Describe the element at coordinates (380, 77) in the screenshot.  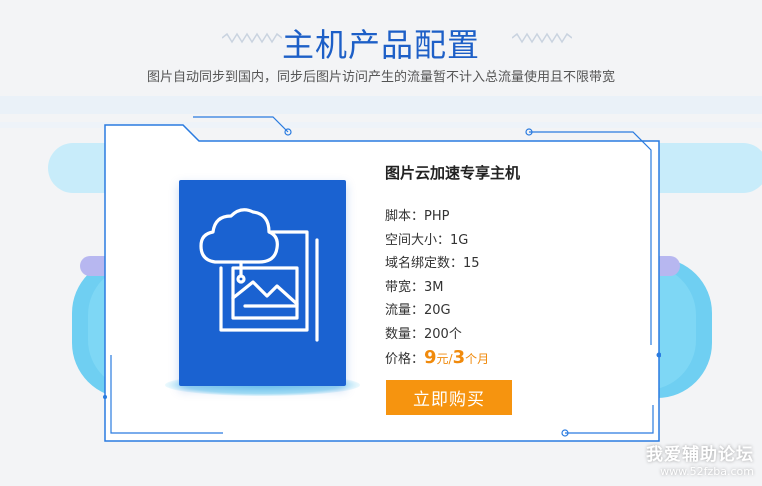
I see `page-subtitle: 图片自动同步到国内，同步后图片访问产生的流量暂不计入总流量使用且不限带宽` at that location.